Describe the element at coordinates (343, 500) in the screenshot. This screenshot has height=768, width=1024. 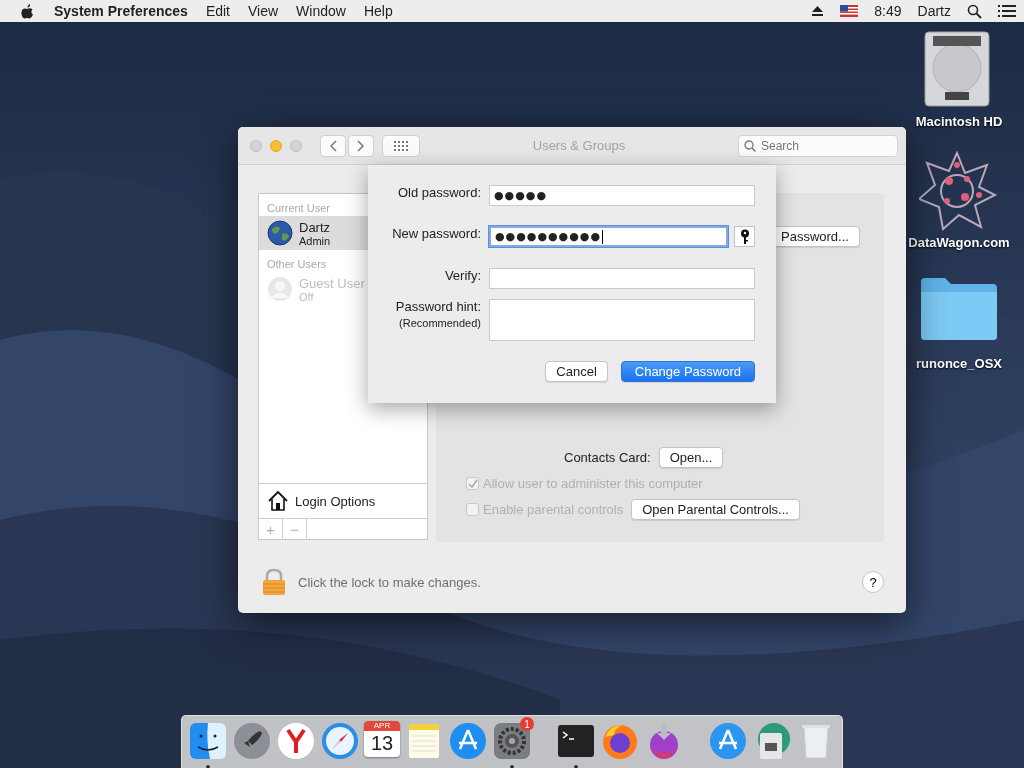
I see `login-options-item: Login Options` at that location.